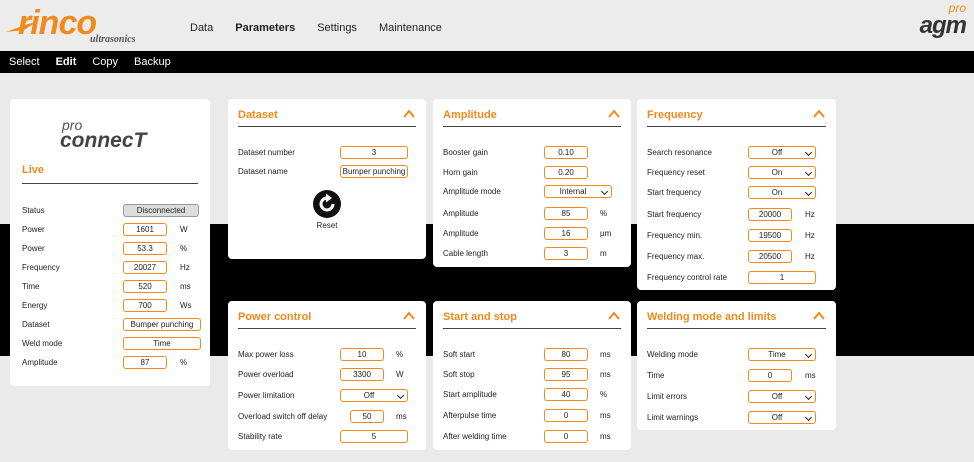 This screenshot has height=462, width=974. Describe the element at coordinates (374, 436) in the screenshot. I see `stability-rate-input: 5` at that location.